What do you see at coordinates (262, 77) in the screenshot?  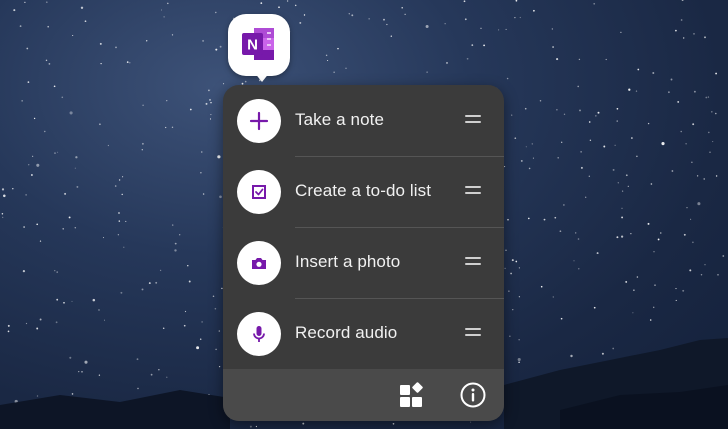 I see `bubble-tail` at bounding box center [262, 77].